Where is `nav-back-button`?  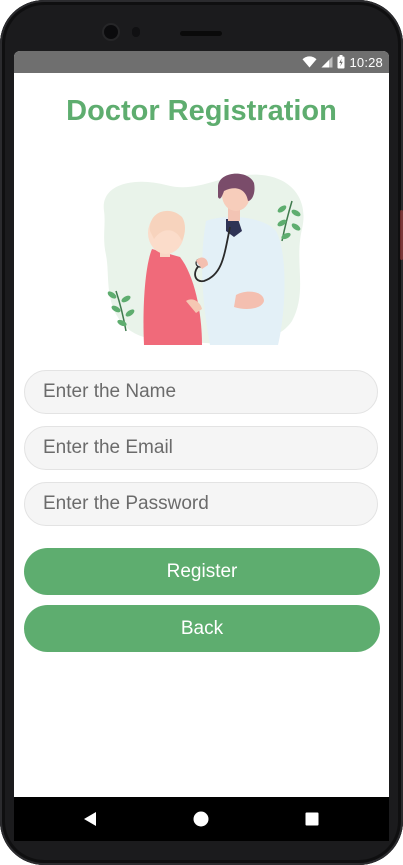
nav-back-button is located at coordinates (90, 819).